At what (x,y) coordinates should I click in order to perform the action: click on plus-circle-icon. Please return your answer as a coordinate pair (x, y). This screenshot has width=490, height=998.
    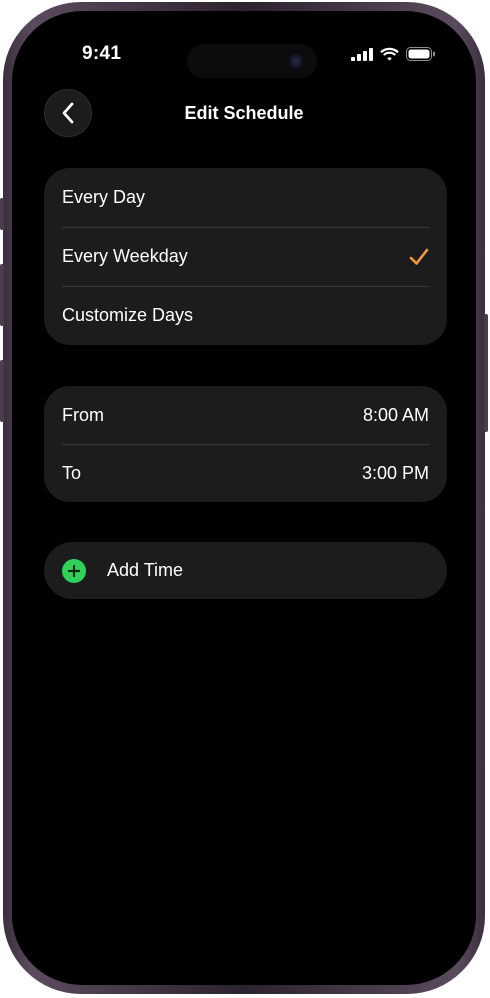
    Looking at the image, I should click on (74, 570).